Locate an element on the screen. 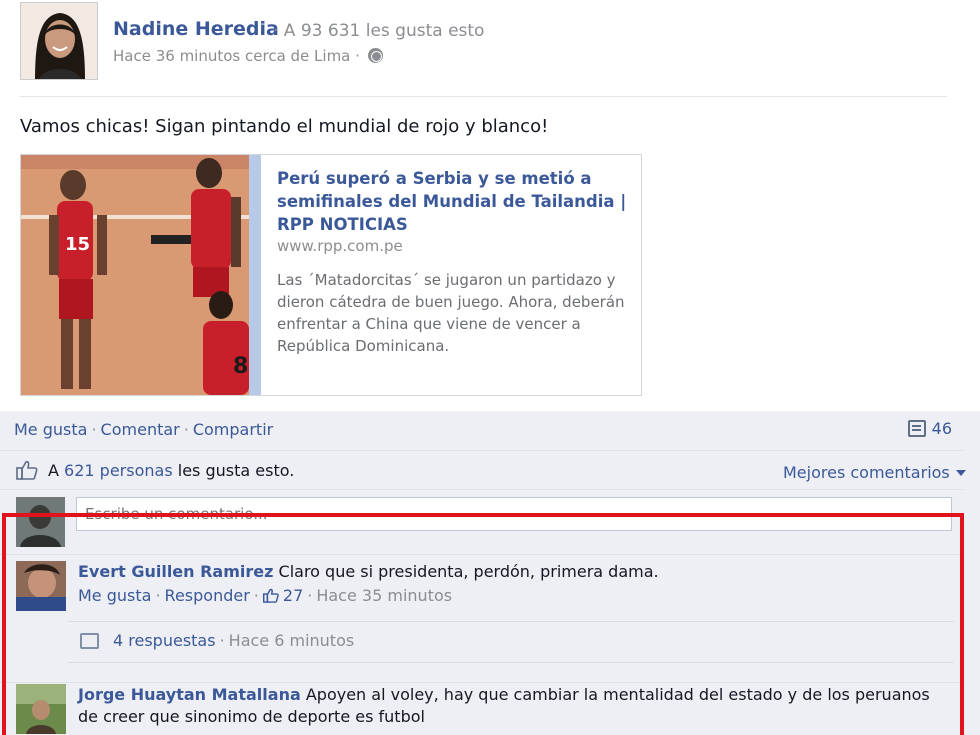 The height and width of the screenshot is (735, 980). commenter-name: Jorge Huaytan Matallana is located at coordinates (189, 694).